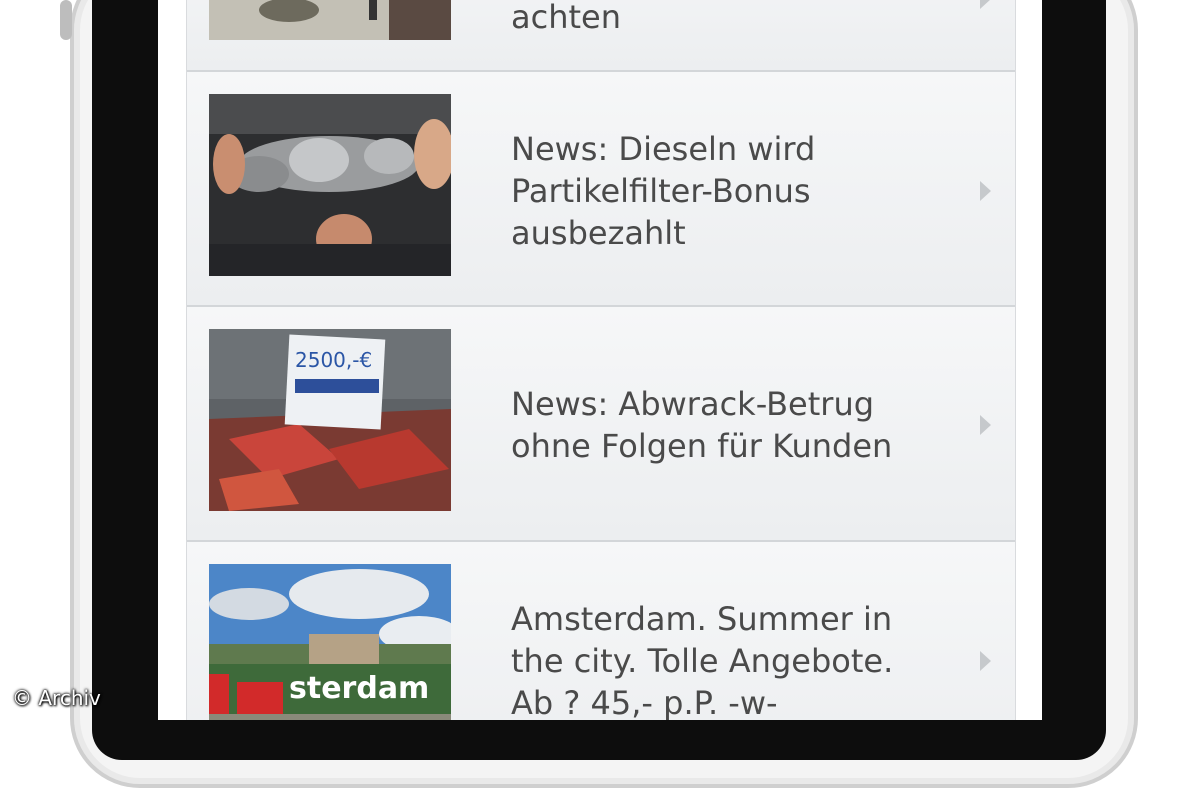  I want to click on scrapyard-sign-price: 2500,-€, so click(333, 360).